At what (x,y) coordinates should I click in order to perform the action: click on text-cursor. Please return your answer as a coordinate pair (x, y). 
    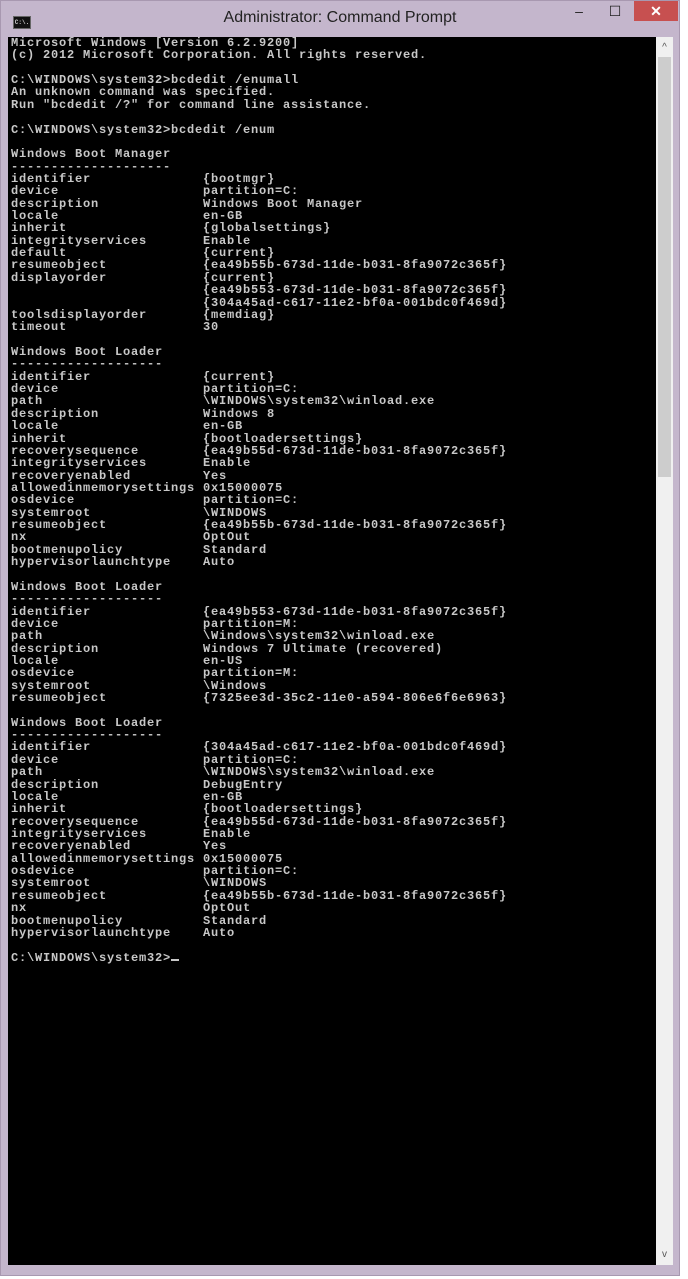
    Looking at the image, I should click on (175, 959).